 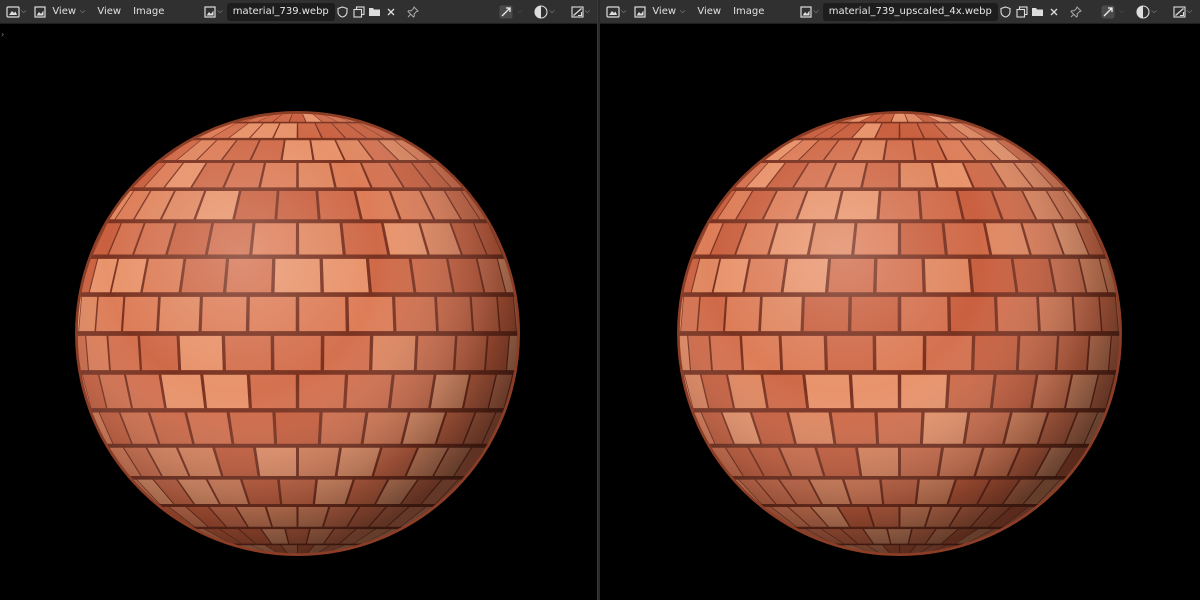 I want to click on image-name-text: material_739_upscaled_4x.webp, so click(x=910, y=11).